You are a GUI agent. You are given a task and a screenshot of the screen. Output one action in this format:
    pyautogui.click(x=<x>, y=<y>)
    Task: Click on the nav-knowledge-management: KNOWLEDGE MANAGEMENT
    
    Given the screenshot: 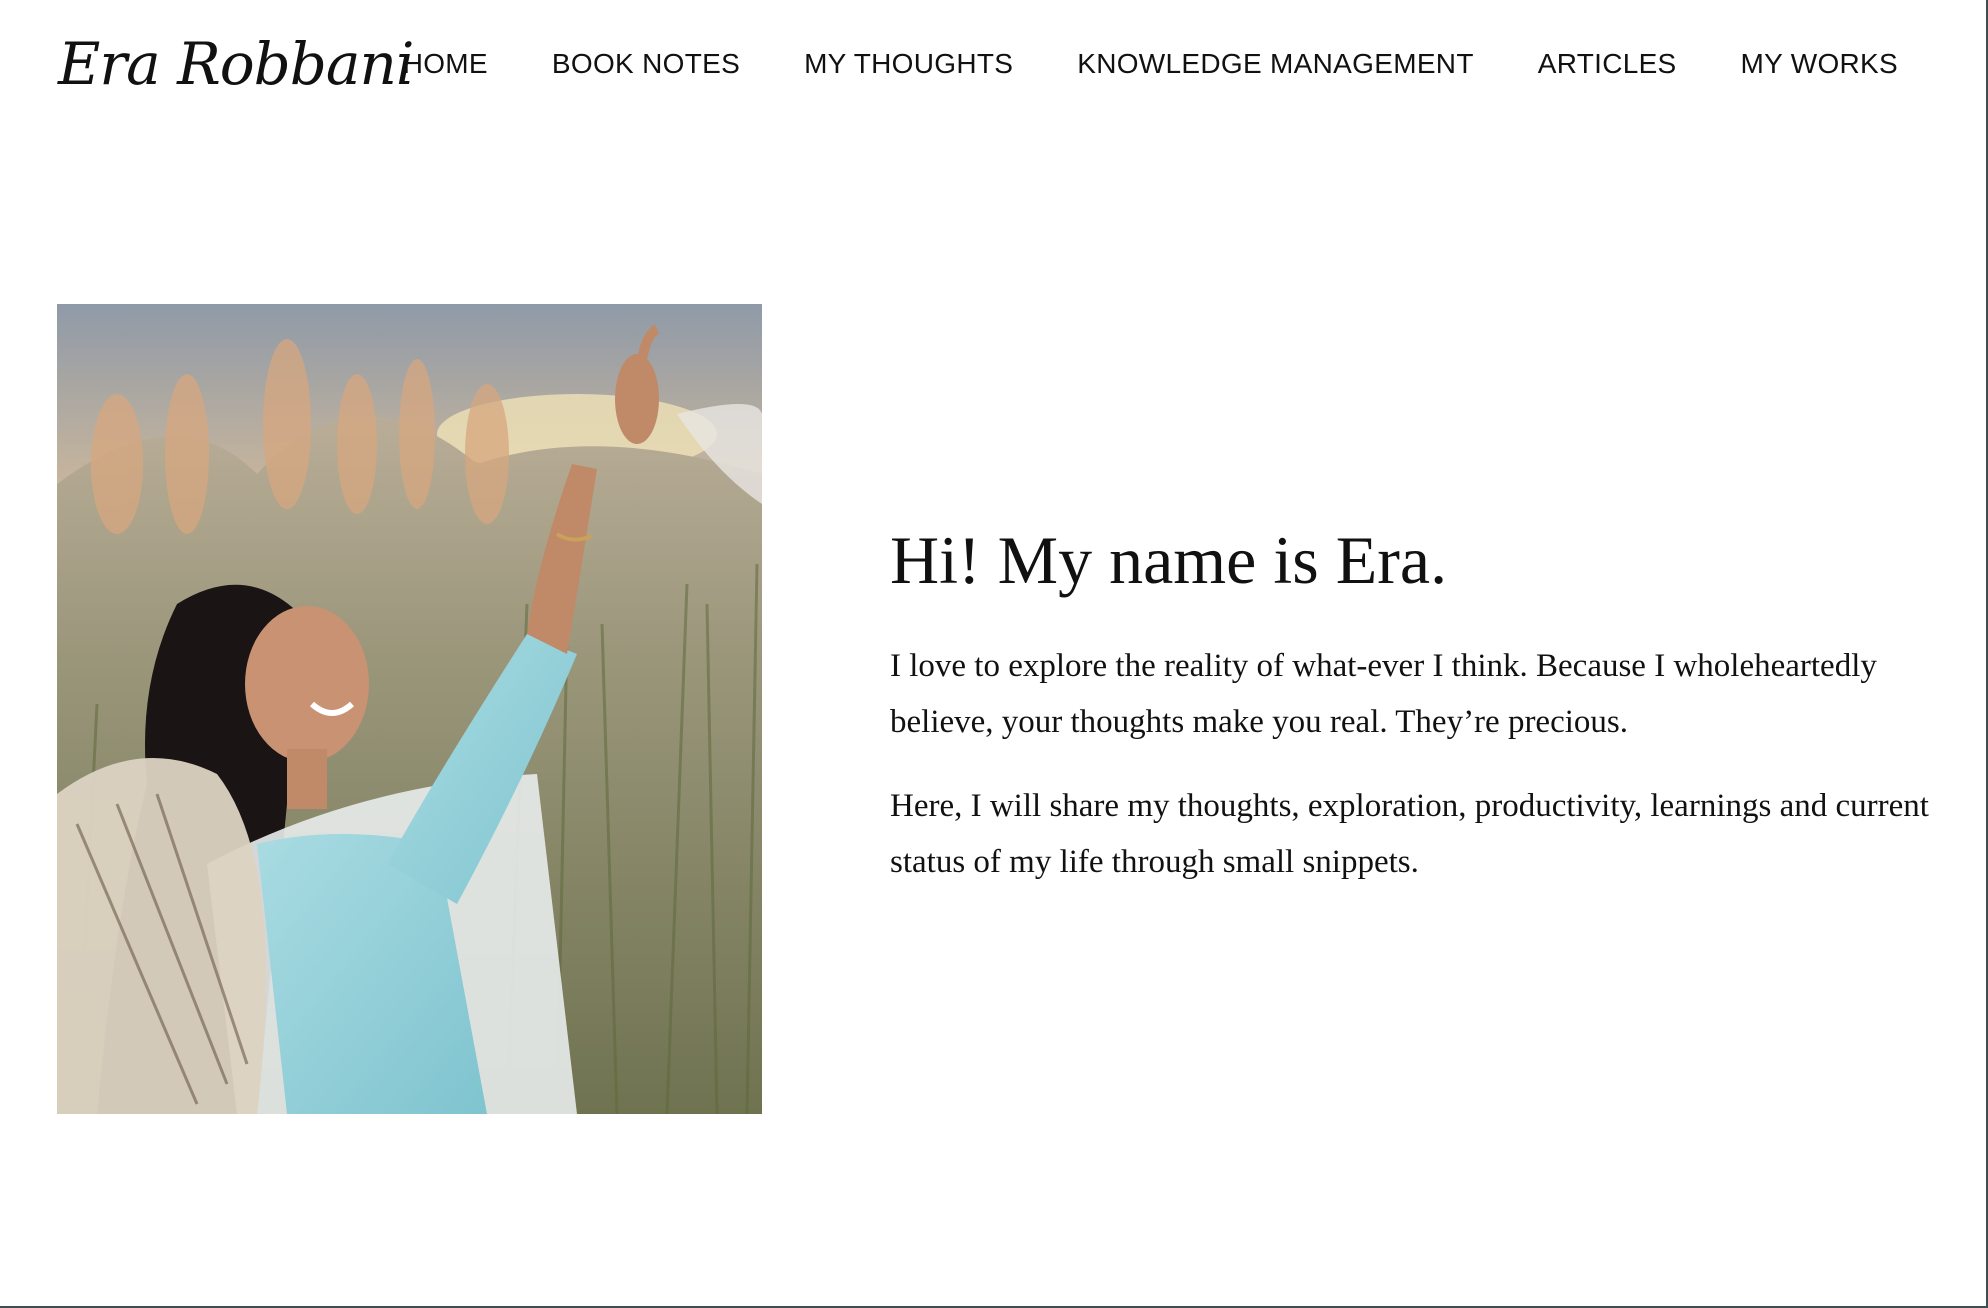 What is the action you would take?
    pyautogui.click(x=1275, y=64)
    